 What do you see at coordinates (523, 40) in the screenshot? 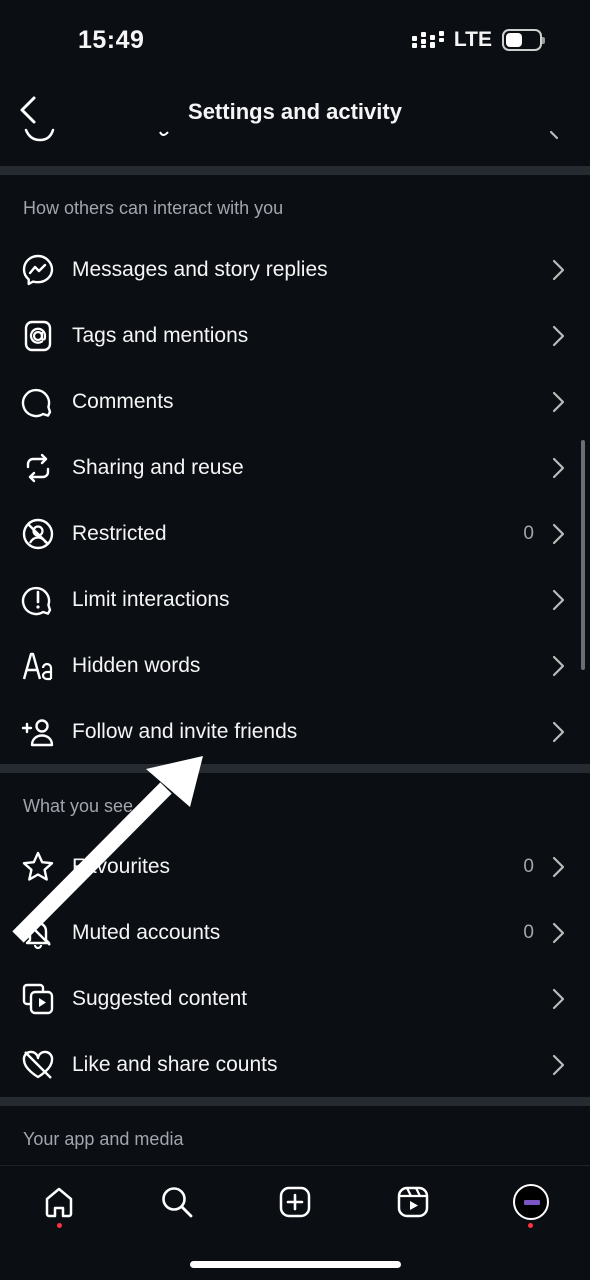
I see `battery-icon` at bounding box center [523, 40].